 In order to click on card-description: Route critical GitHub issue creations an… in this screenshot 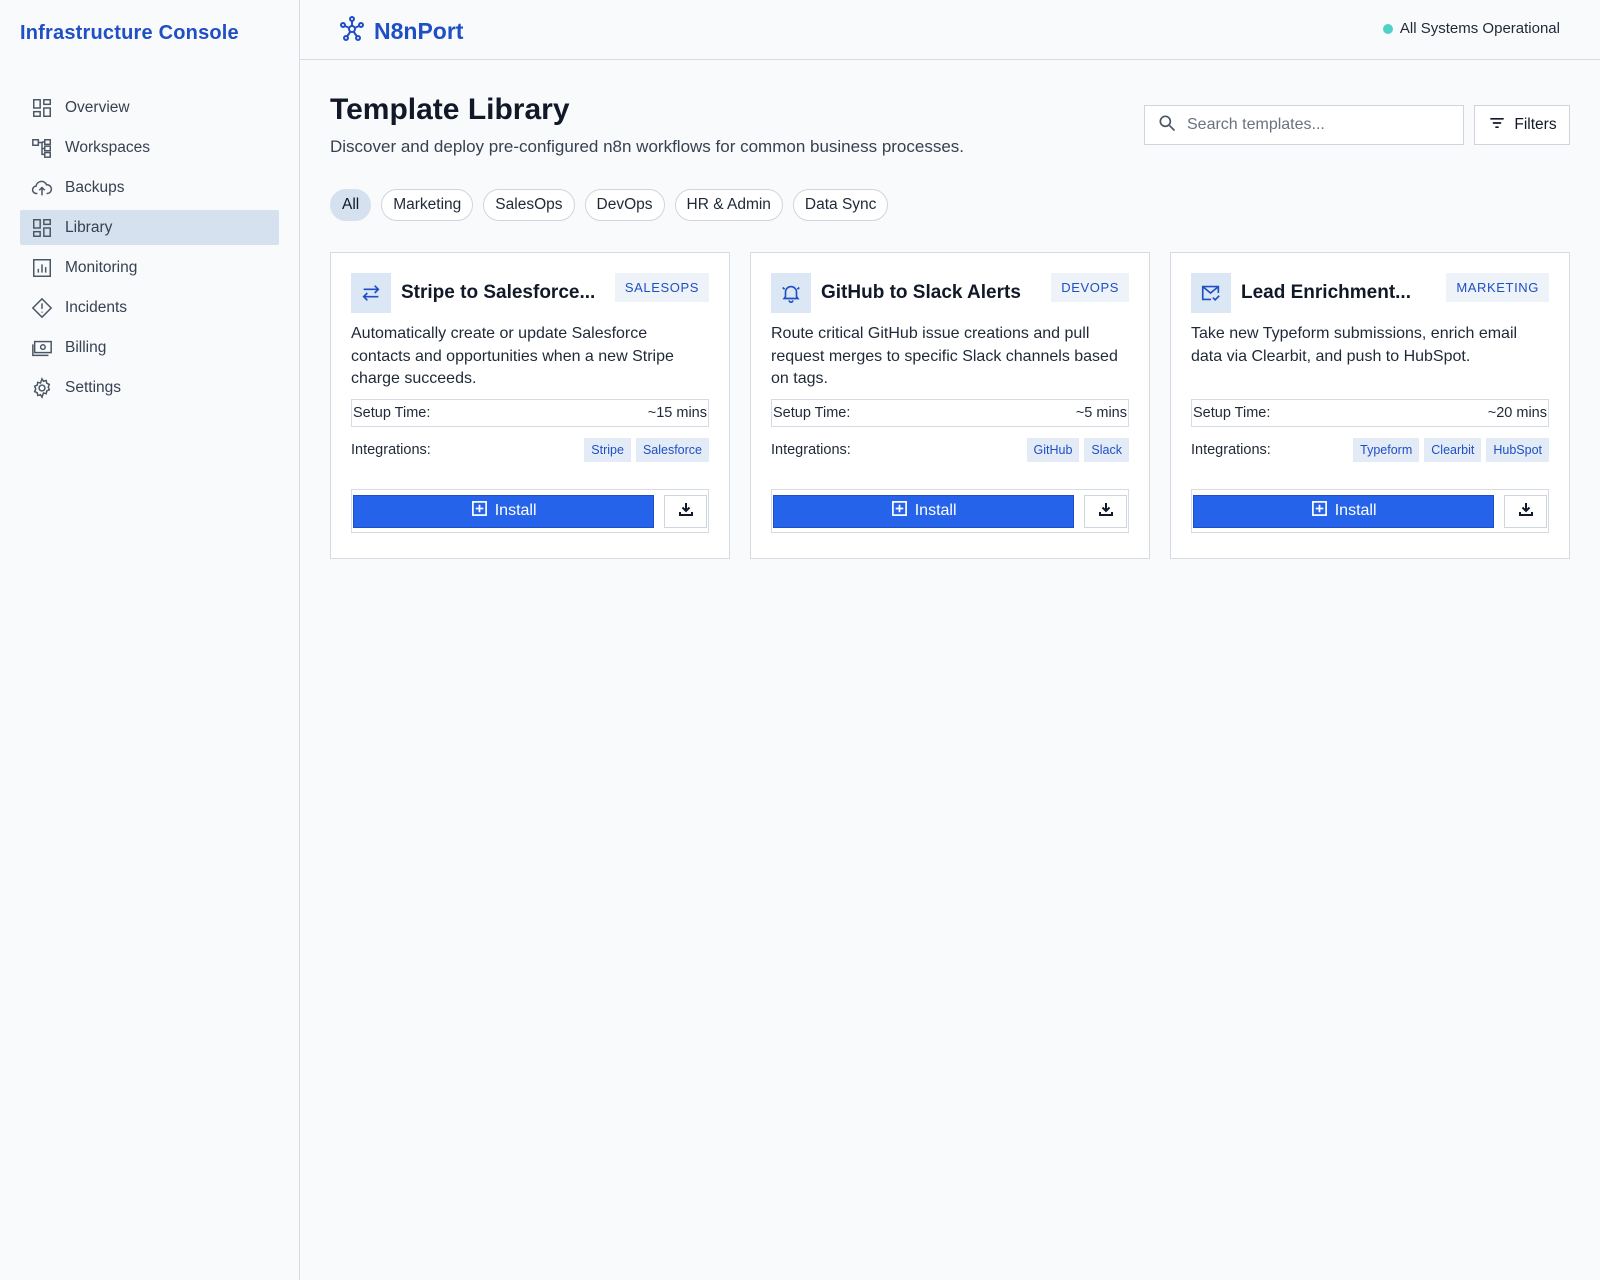, I will do `click(944, 356)`.